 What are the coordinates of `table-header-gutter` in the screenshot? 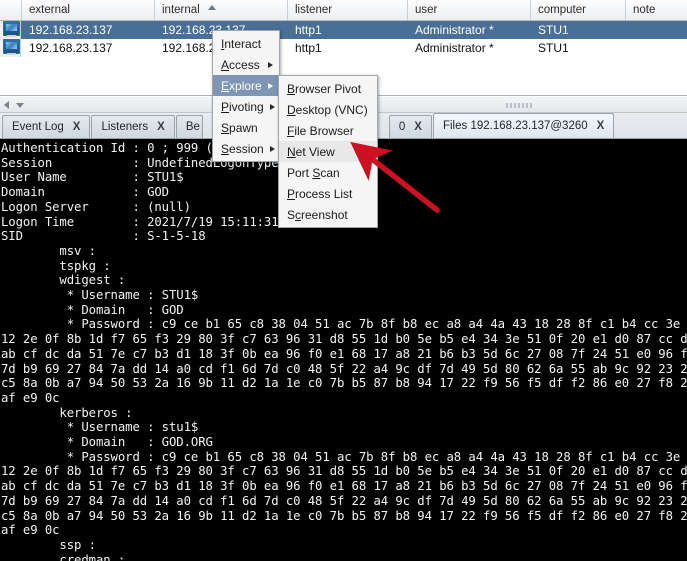 It's located at (11, 10).